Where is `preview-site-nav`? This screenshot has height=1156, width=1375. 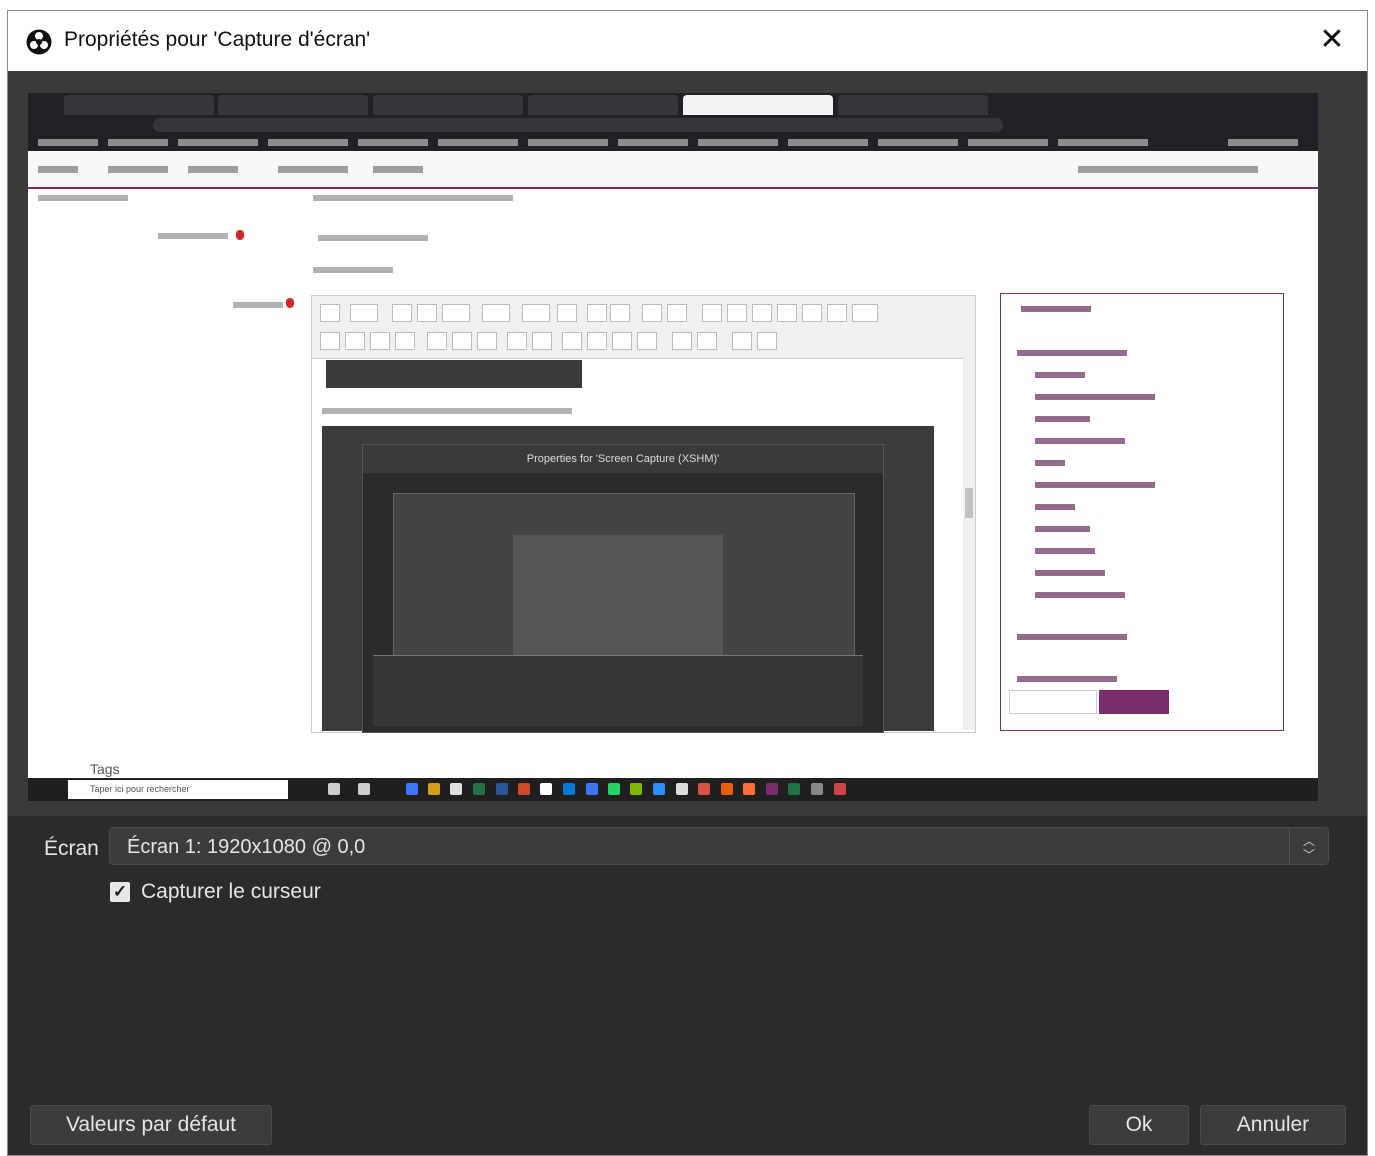 preview-site-nav is located at coordinates (673, 170).